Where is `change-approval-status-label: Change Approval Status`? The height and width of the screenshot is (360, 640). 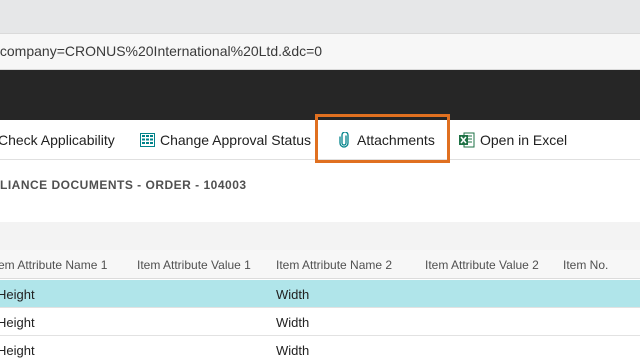 change-approval-status-label: Change Approval Status is located at coordinates (235, 140).